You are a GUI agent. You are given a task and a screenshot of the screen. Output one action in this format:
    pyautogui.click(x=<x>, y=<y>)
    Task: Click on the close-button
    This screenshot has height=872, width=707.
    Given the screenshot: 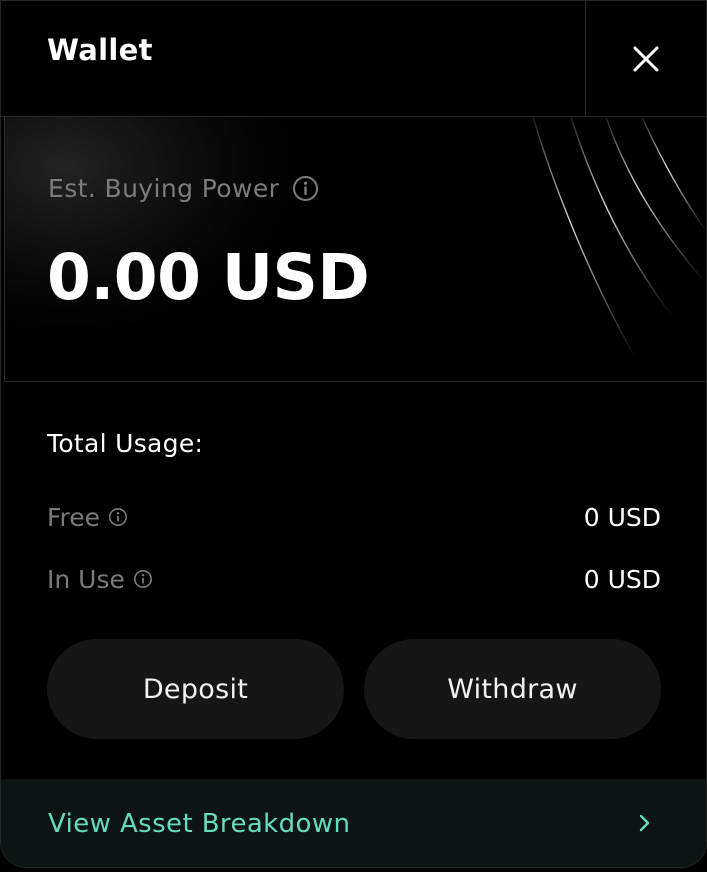 What is the action you would take?
    pyautogui.click(x=646, y=58)
    